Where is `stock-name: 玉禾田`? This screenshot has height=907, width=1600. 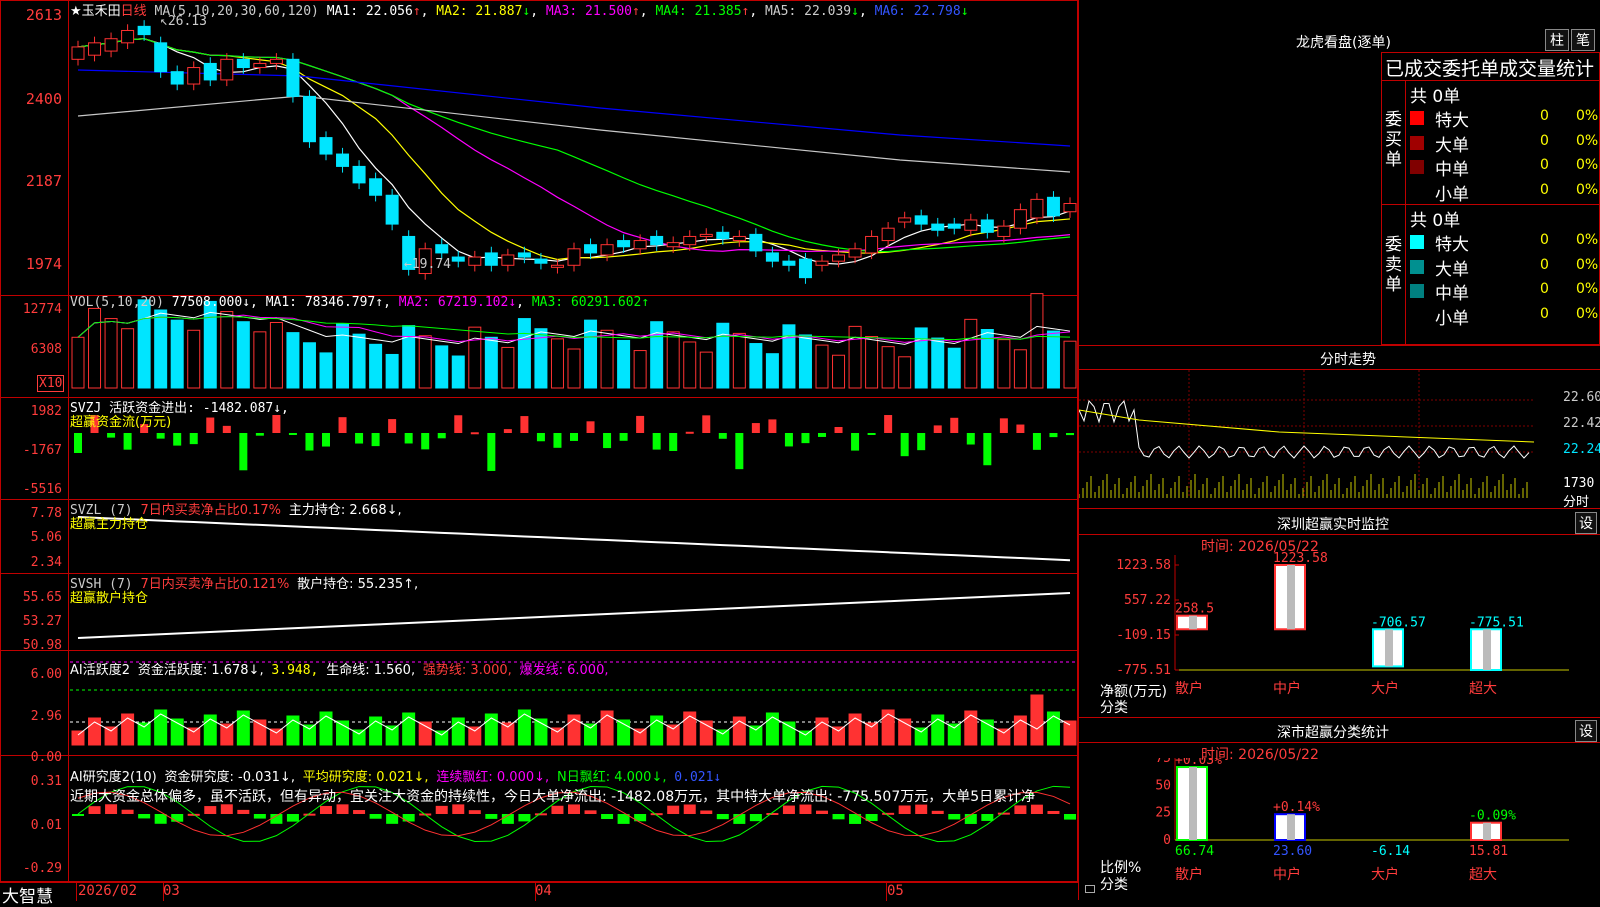 stock-name: 玉禾田 is located at coordinates (101, 11).